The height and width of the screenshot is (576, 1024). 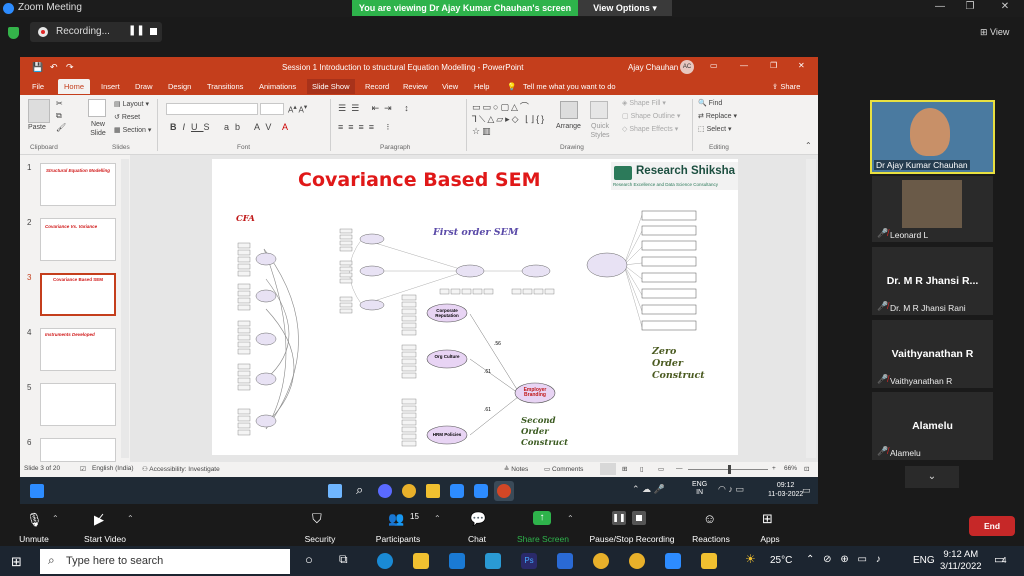 I want to click on app-icon, so click(x=37, y=491).